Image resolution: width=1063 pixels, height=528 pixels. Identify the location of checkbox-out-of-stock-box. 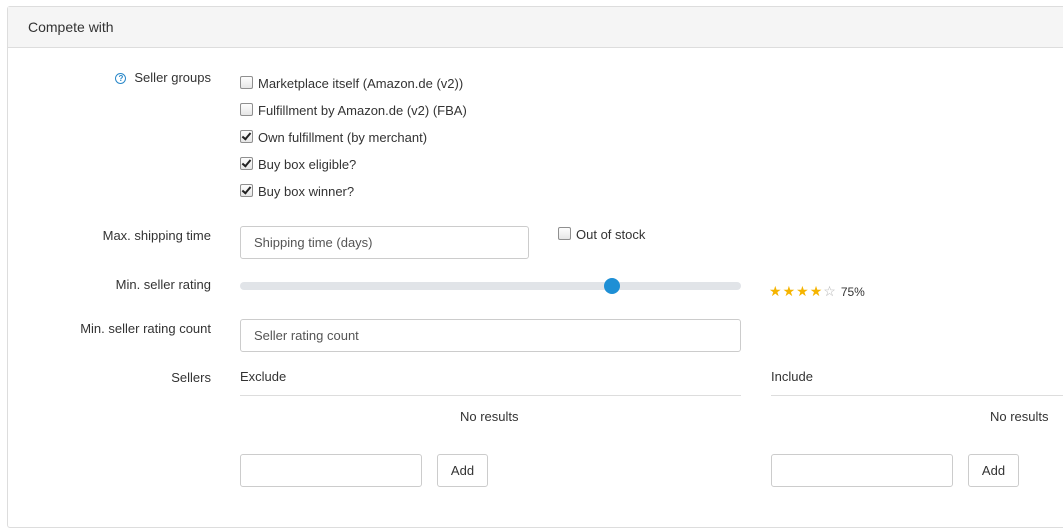
(564, 233).